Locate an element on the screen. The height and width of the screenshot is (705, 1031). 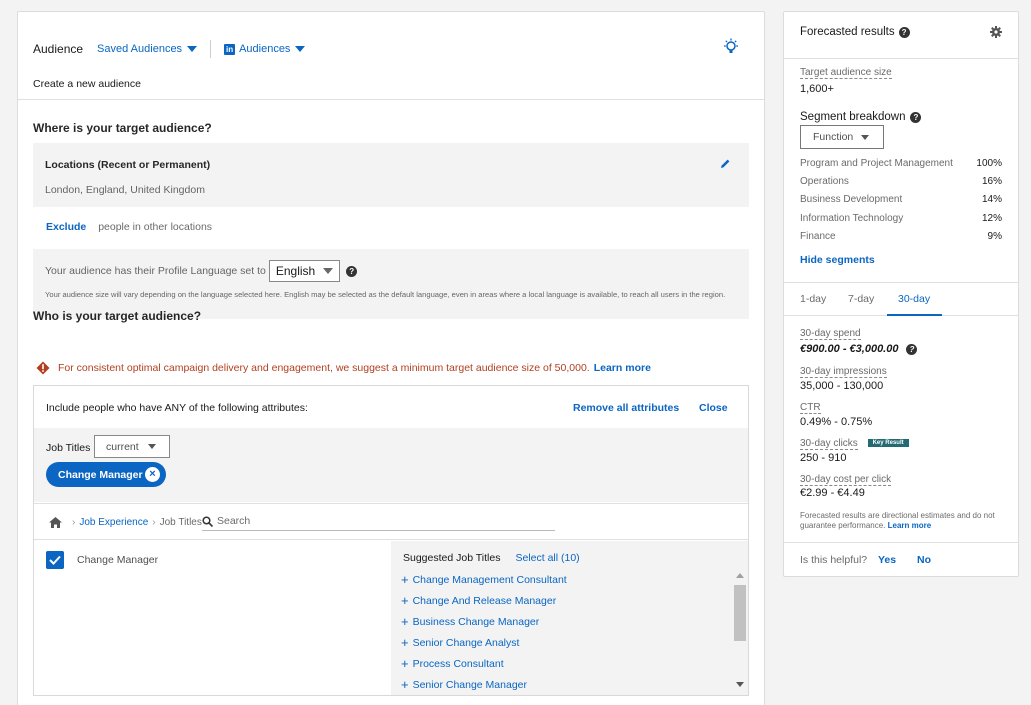
segment-row: Business Development 14% is located at coordinates (901, 199).